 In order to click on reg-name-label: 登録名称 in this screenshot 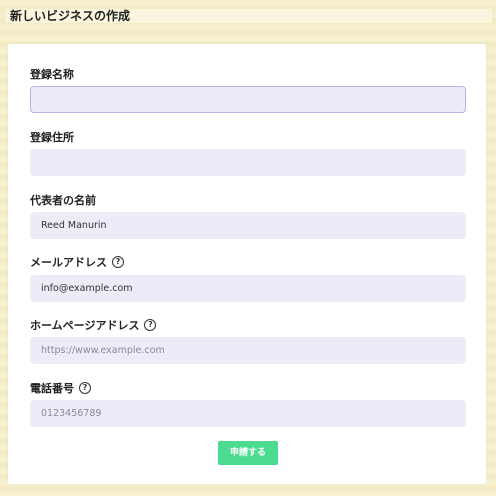, I will do `click(52, 74)`.